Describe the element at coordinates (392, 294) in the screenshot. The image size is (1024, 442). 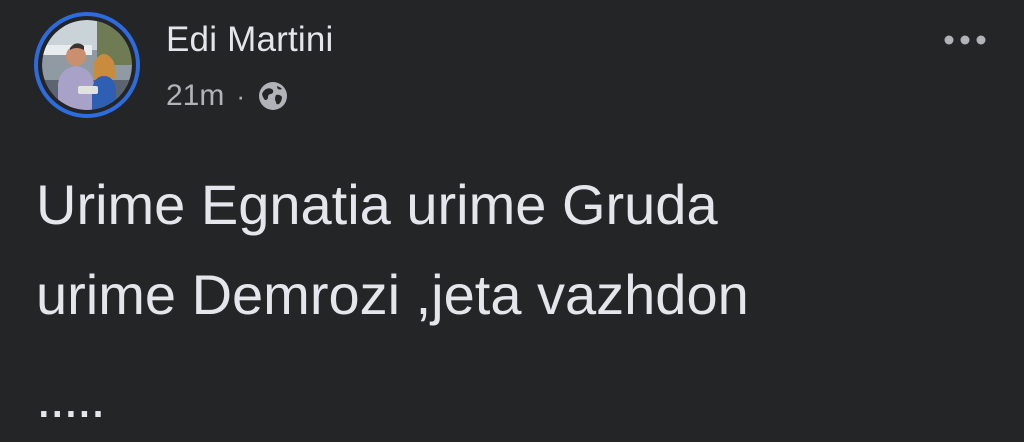
I see `post-text-line-2: urime Demrozi ,jeta vazhdon` at that location.